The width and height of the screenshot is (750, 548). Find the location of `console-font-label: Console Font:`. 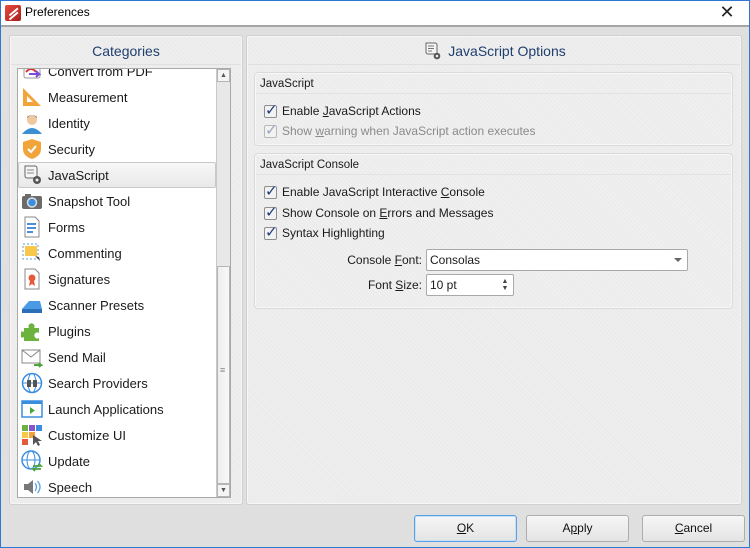

console-font-label: Console Font: is located at coordinates (384, 260).